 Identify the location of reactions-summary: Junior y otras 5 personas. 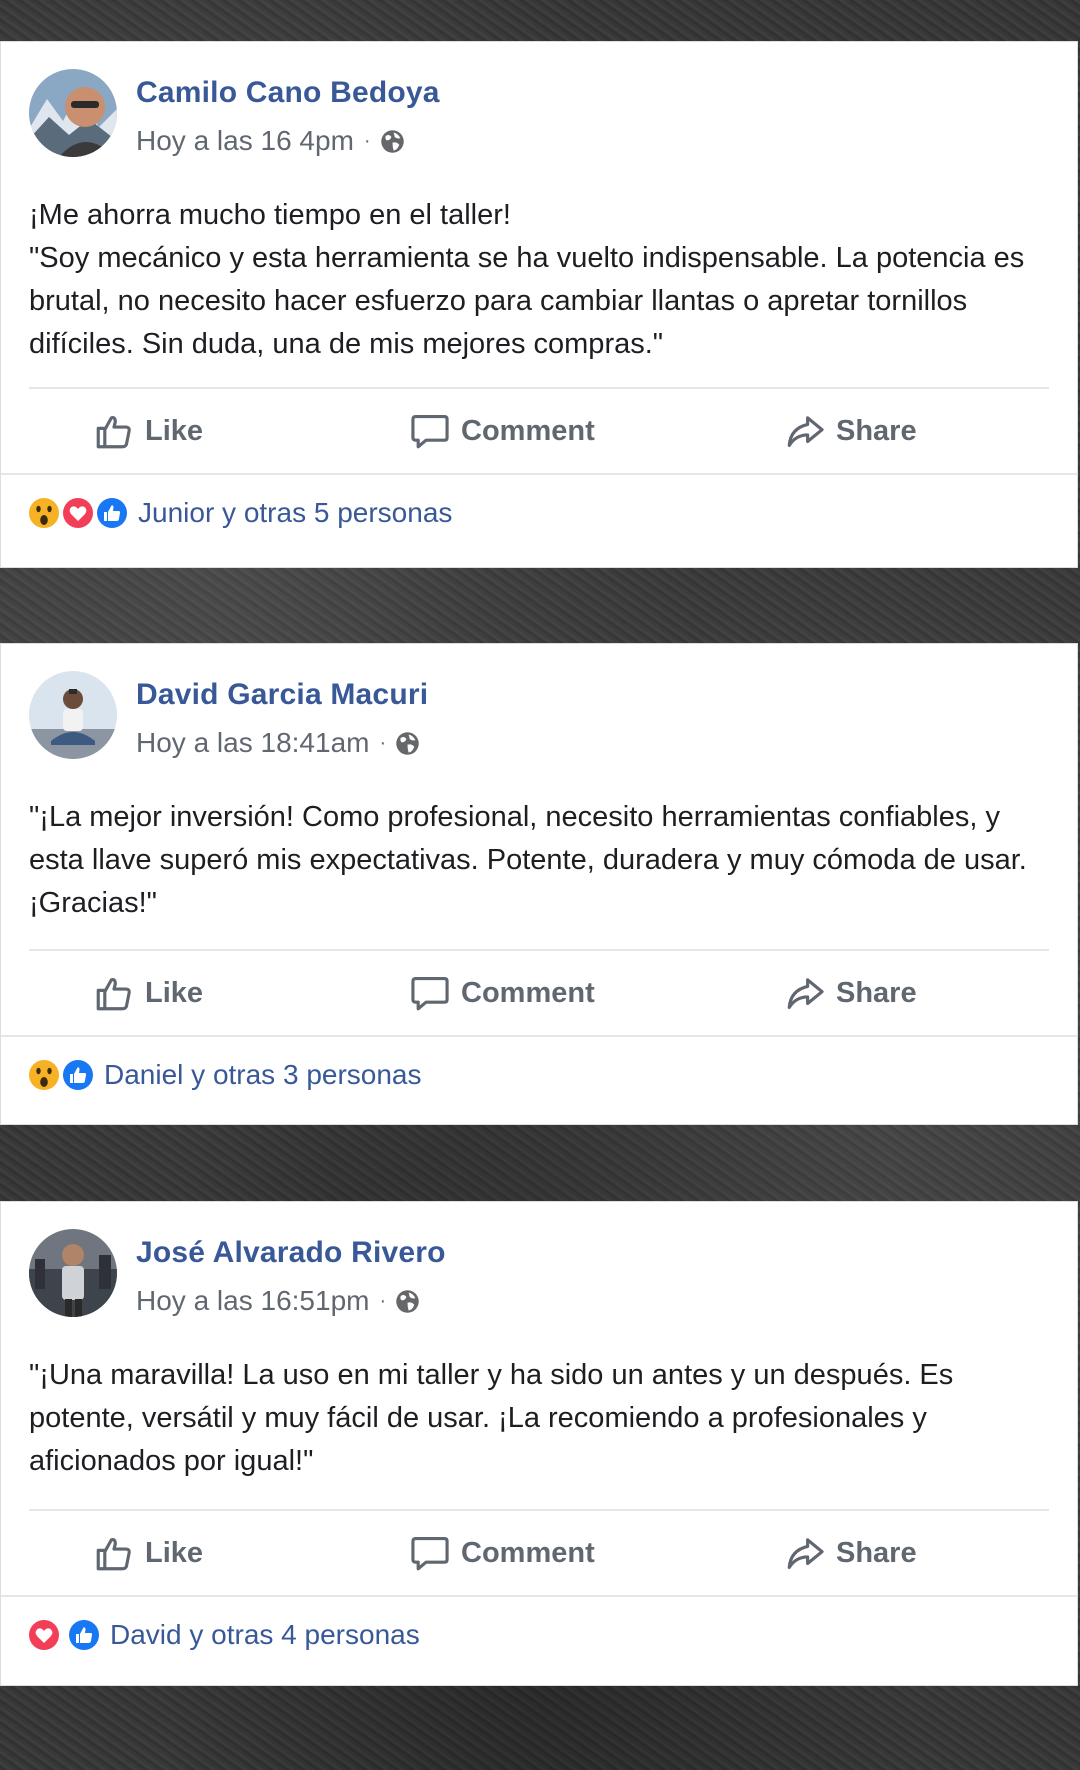
(239, 513).